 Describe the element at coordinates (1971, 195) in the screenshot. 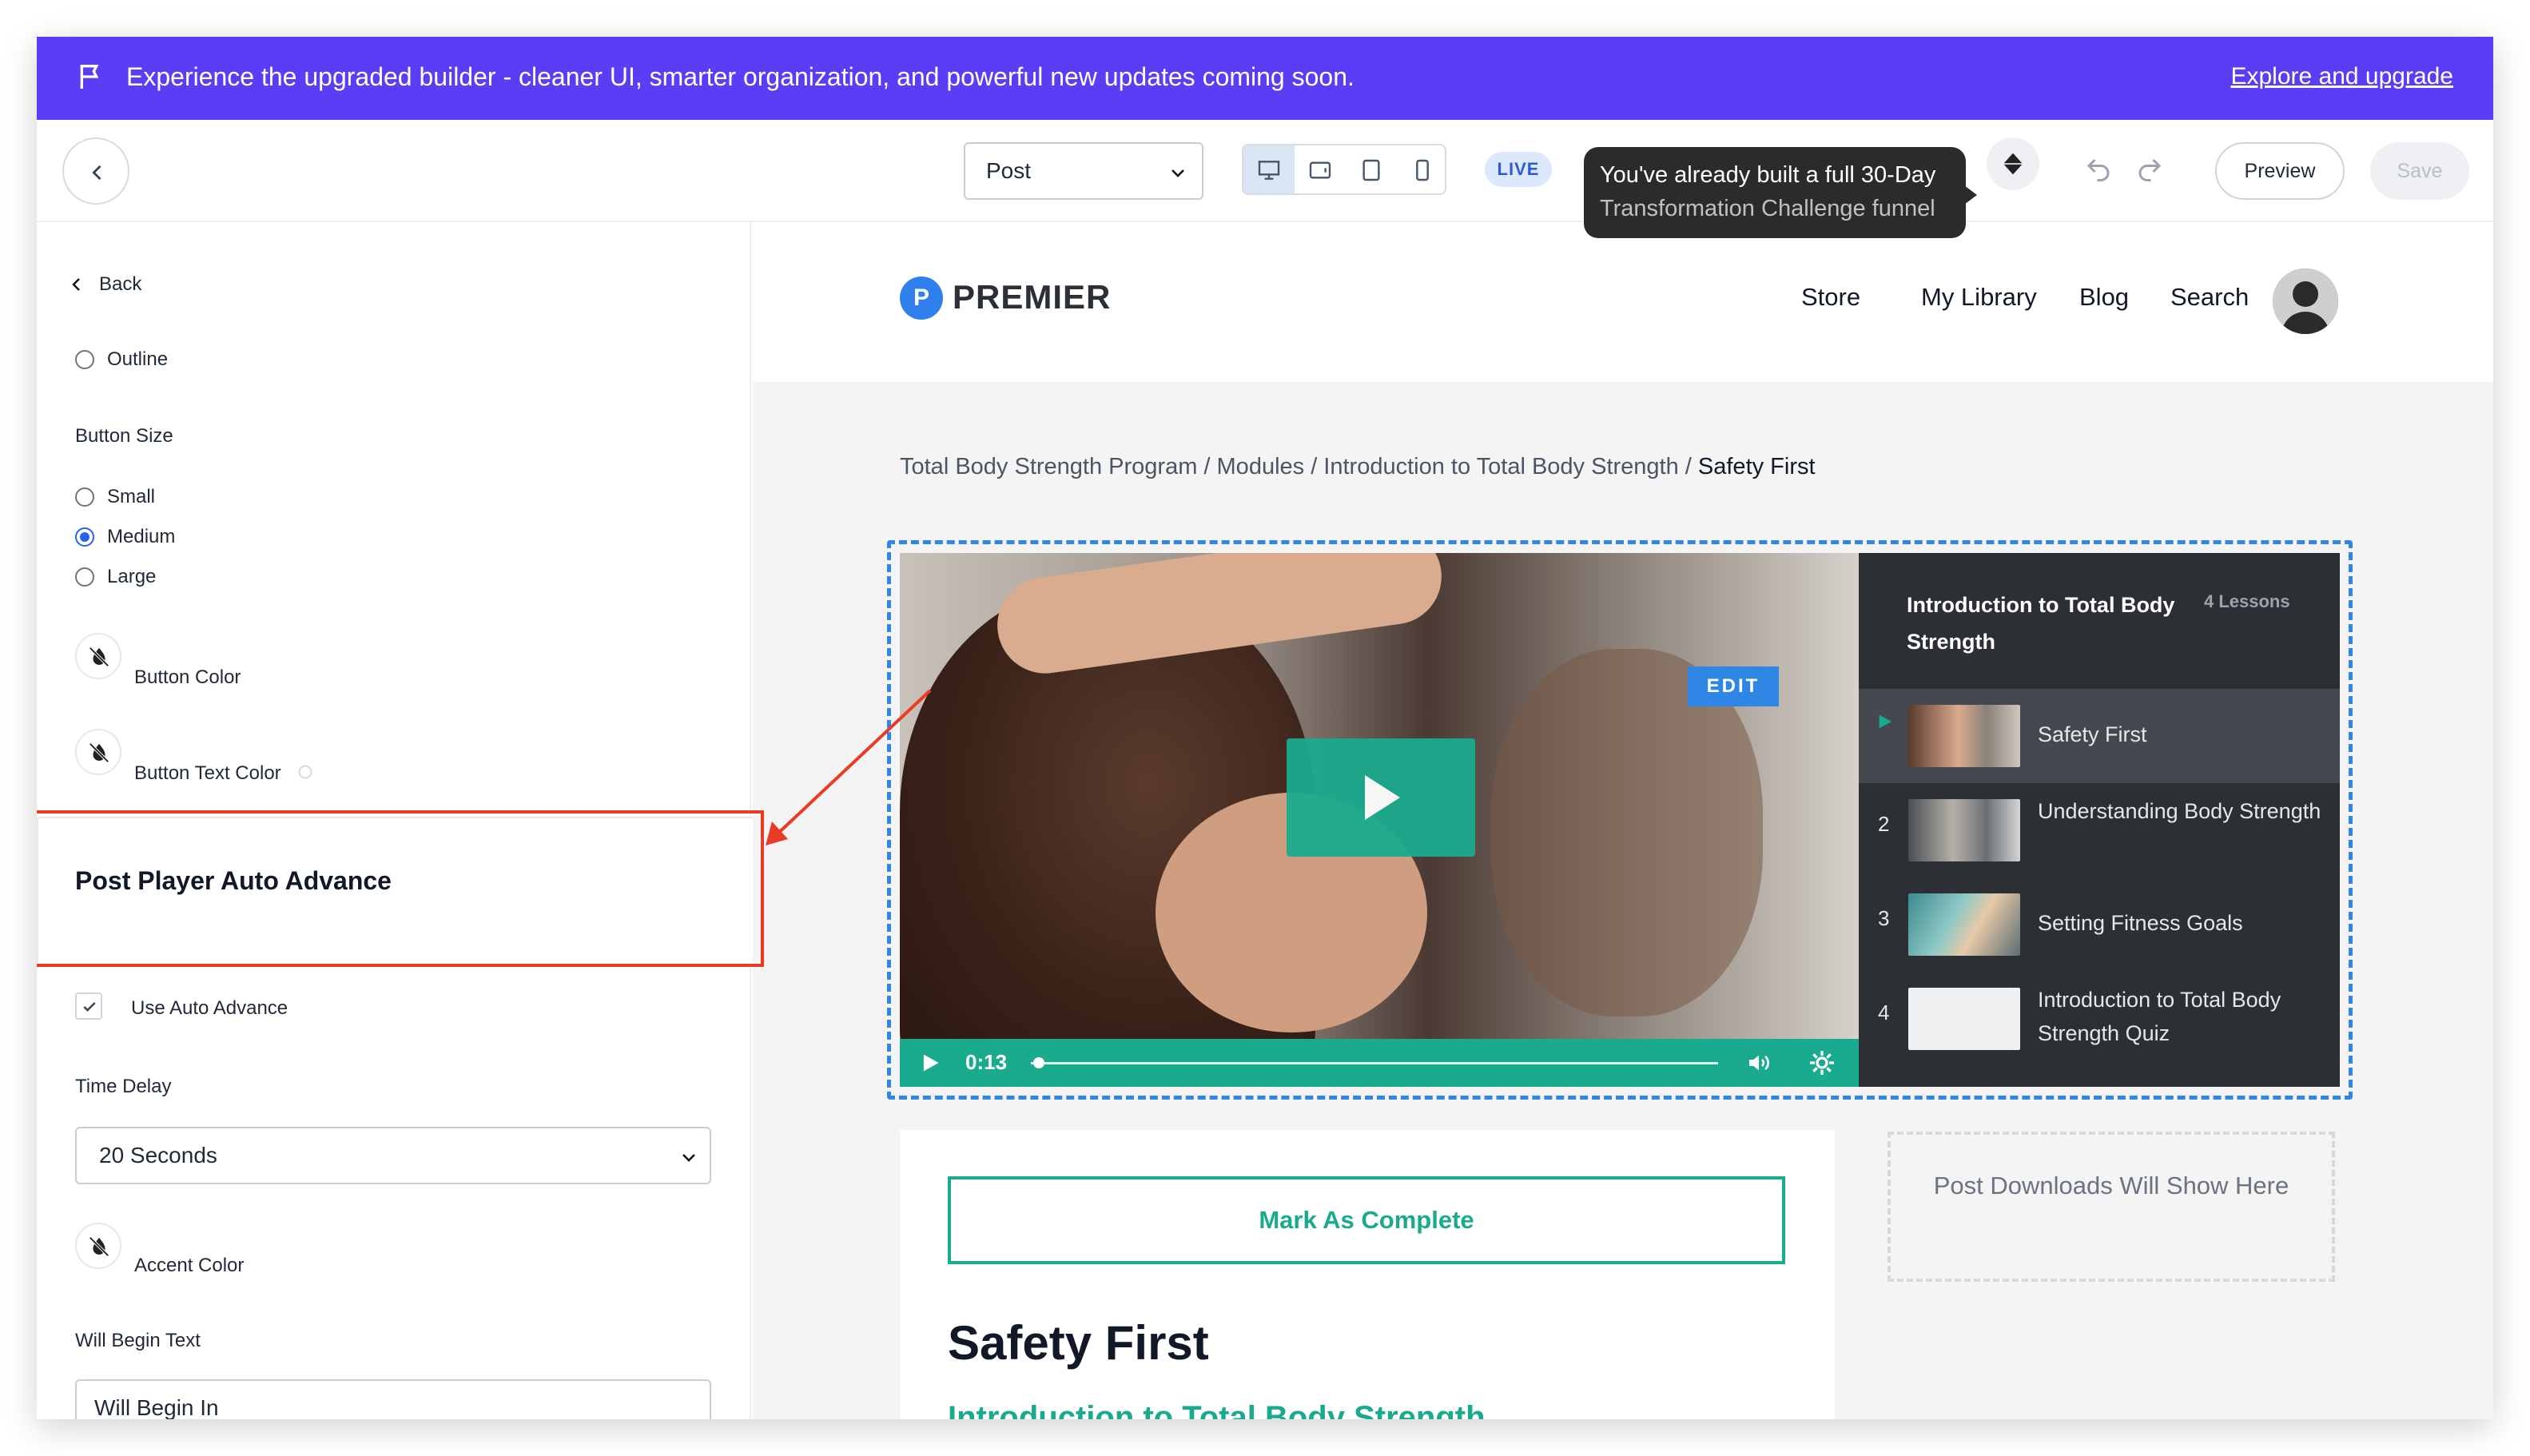

I see `tooltip-pointer` at that location.